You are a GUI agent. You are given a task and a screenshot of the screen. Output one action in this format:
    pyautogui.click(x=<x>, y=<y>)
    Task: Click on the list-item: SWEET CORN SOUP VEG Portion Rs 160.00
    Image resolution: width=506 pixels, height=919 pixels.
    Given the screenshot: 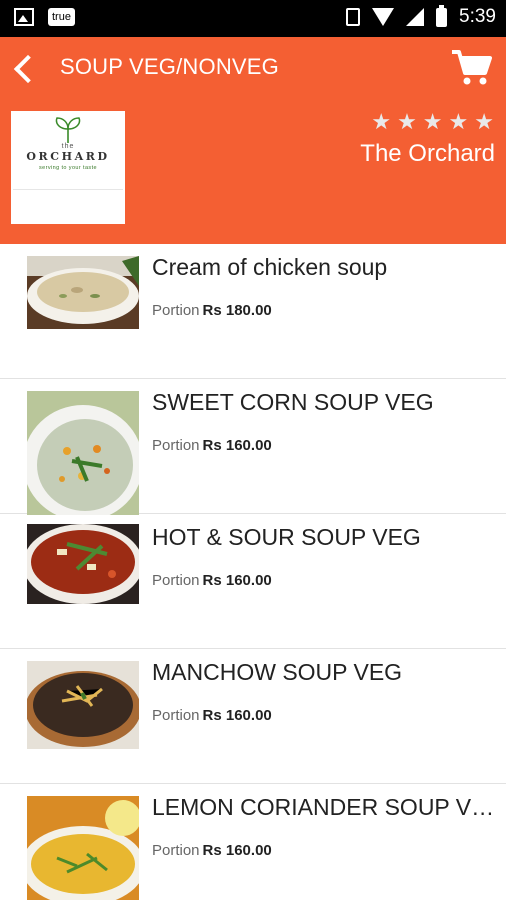 What is the action you would take?
    pyautogui.click(x=253, y=447)
    